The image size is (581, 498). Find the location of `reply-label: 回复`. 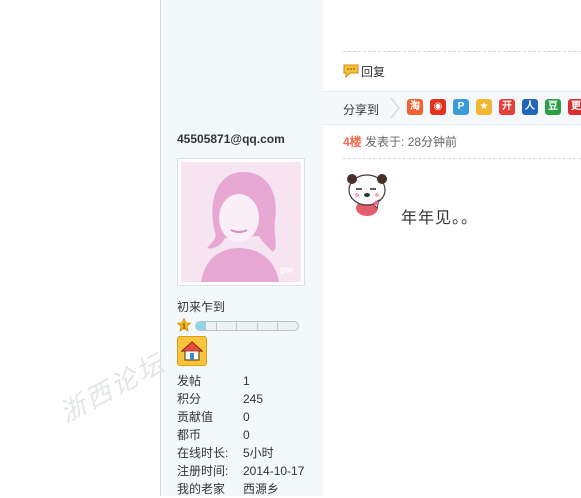

reply-label: 回复 is located at coordinates (373, 71).